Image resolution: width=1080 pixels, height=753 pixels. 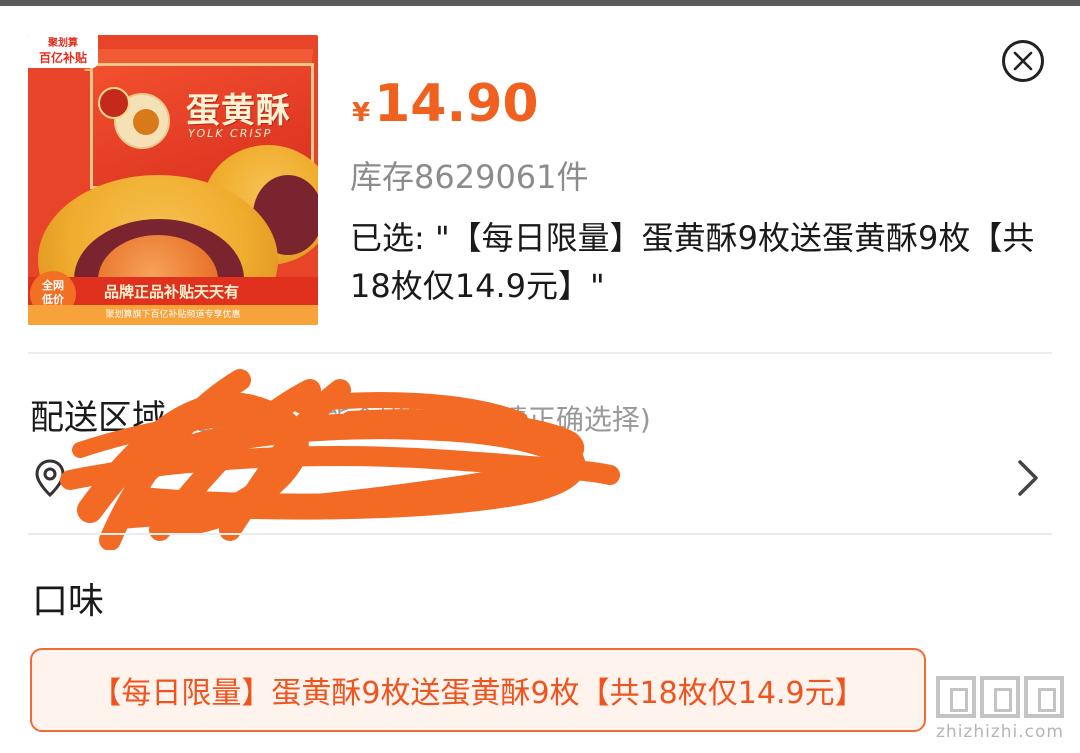 I want to click on delivery-section-label: 配送区域 (配送区域可能会影响库存,请正确选择), so click(x=340, y=414).